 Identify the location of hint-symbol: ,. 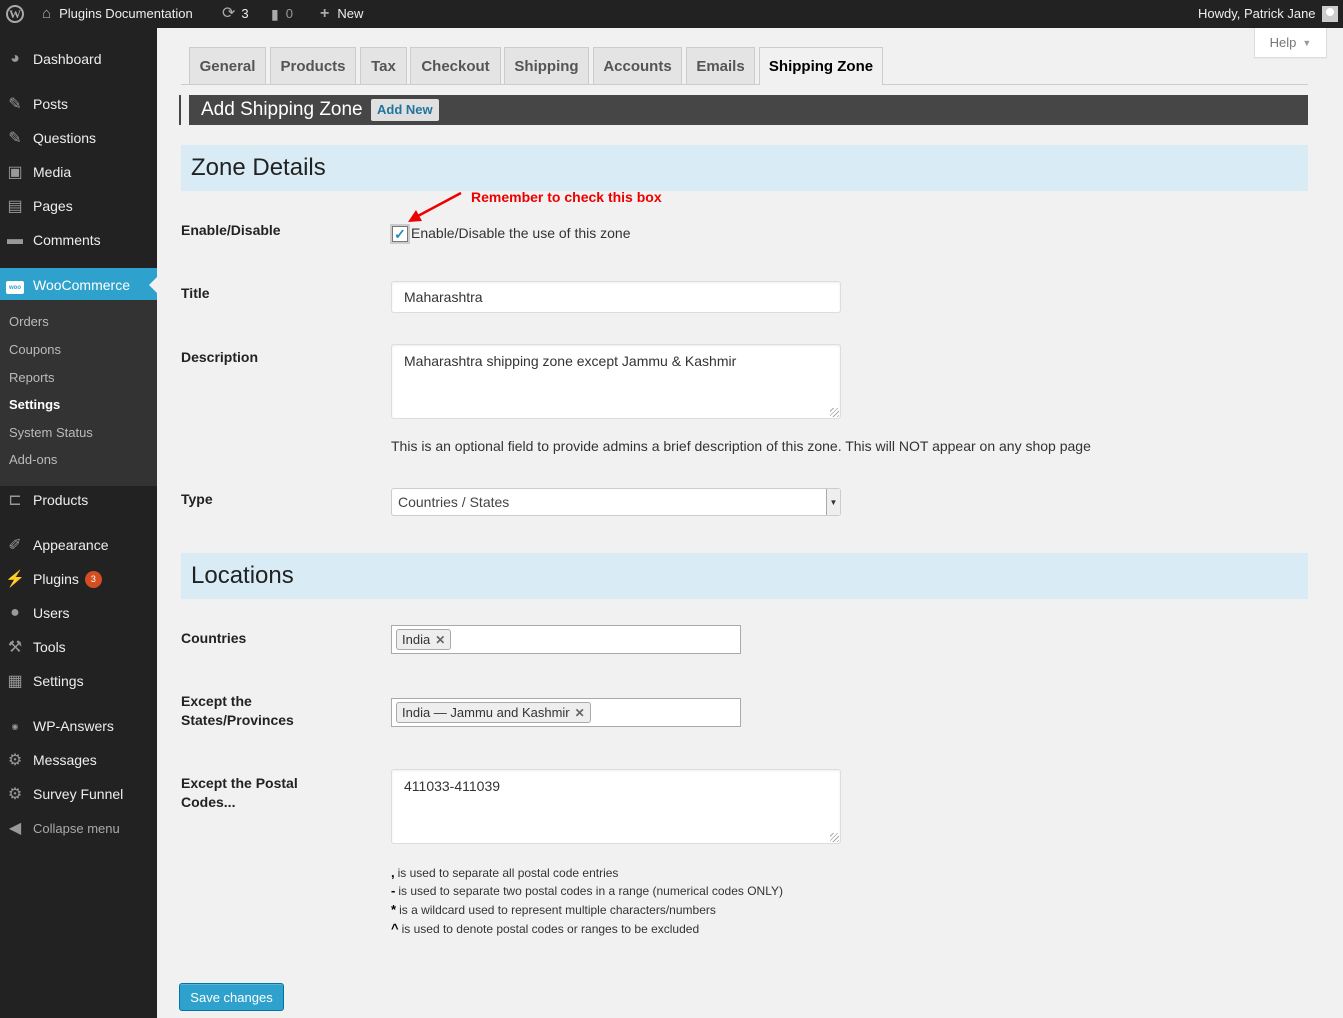
(393, 872).